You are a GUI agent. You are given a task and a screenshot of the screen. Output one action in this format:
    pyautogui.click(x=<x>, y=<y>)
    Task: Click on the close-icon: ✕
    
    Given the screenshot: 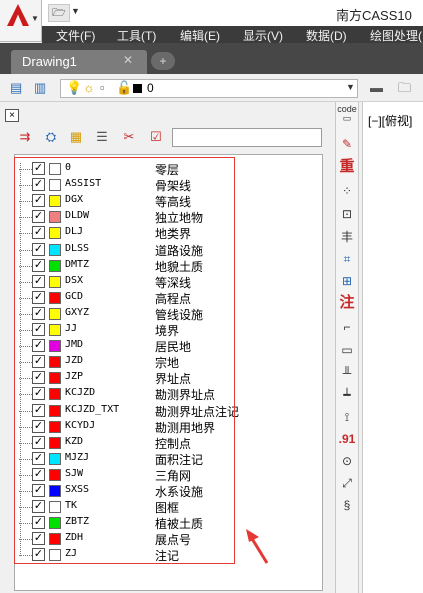 What is the action you would take?
    pyautogui.click(x=128, y=60)
    